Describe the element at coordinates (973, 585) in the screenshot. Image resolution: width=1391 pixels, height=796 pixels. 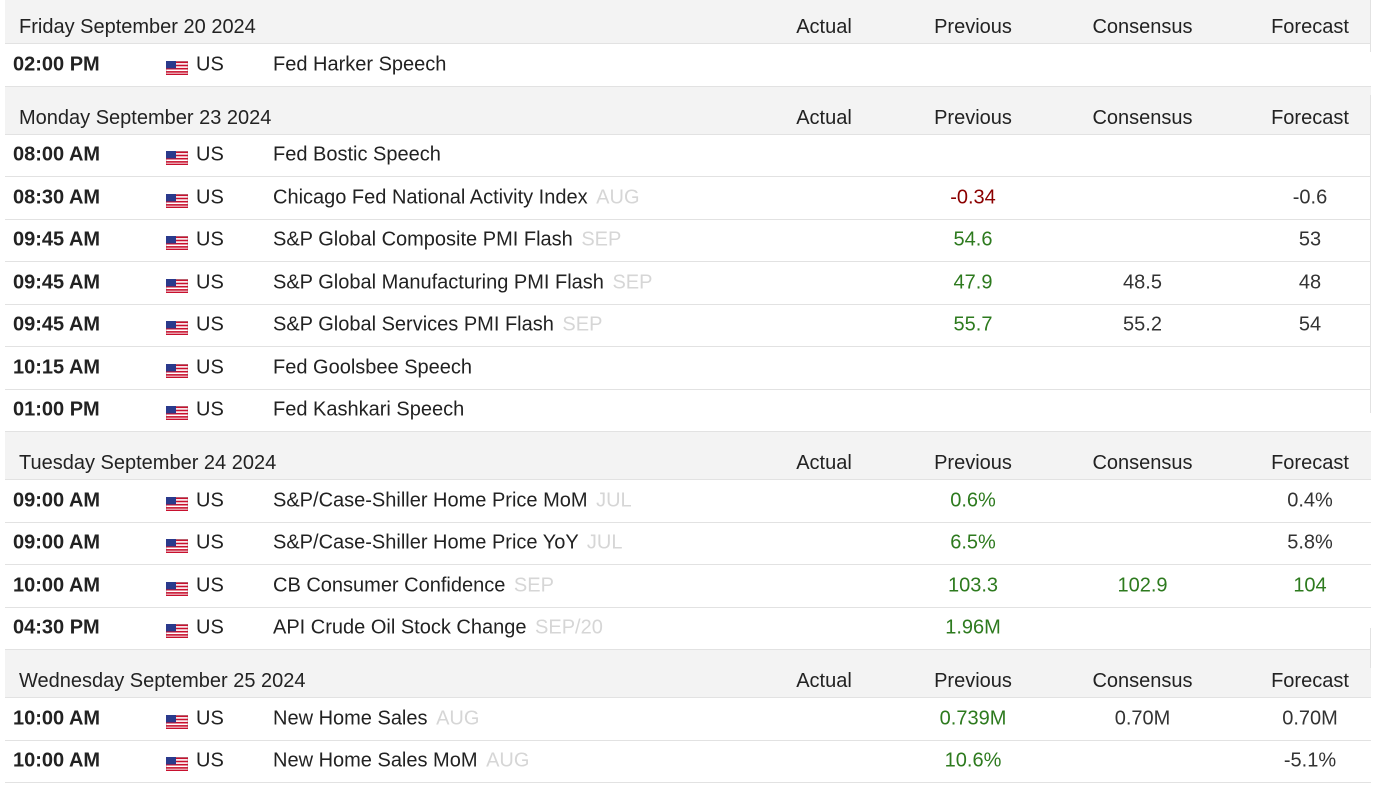
I see `previous-value: 103.3` at that location.